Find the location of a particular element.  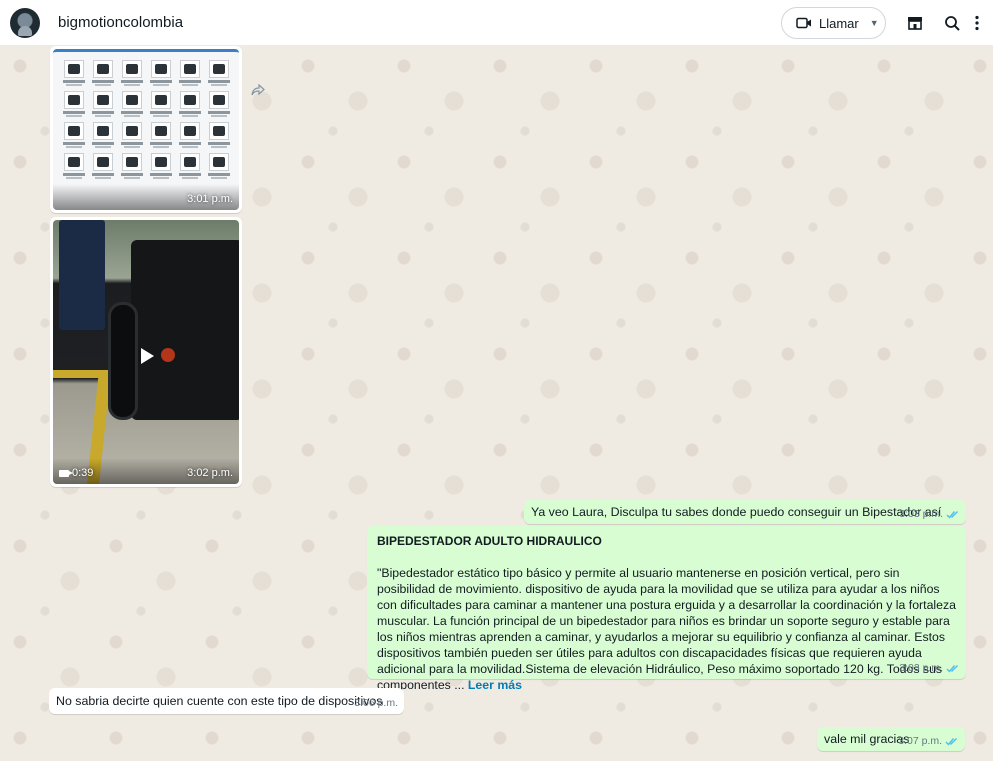

video-reflector is located at coordinates (168, 355).